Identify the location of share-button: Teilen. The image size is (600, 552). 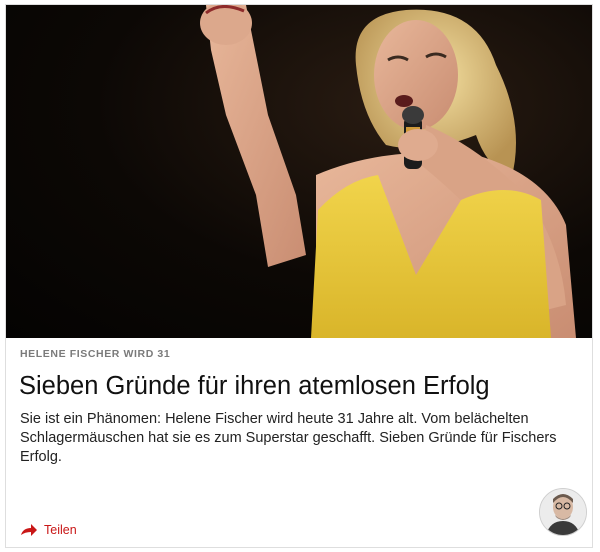
(48, 530).